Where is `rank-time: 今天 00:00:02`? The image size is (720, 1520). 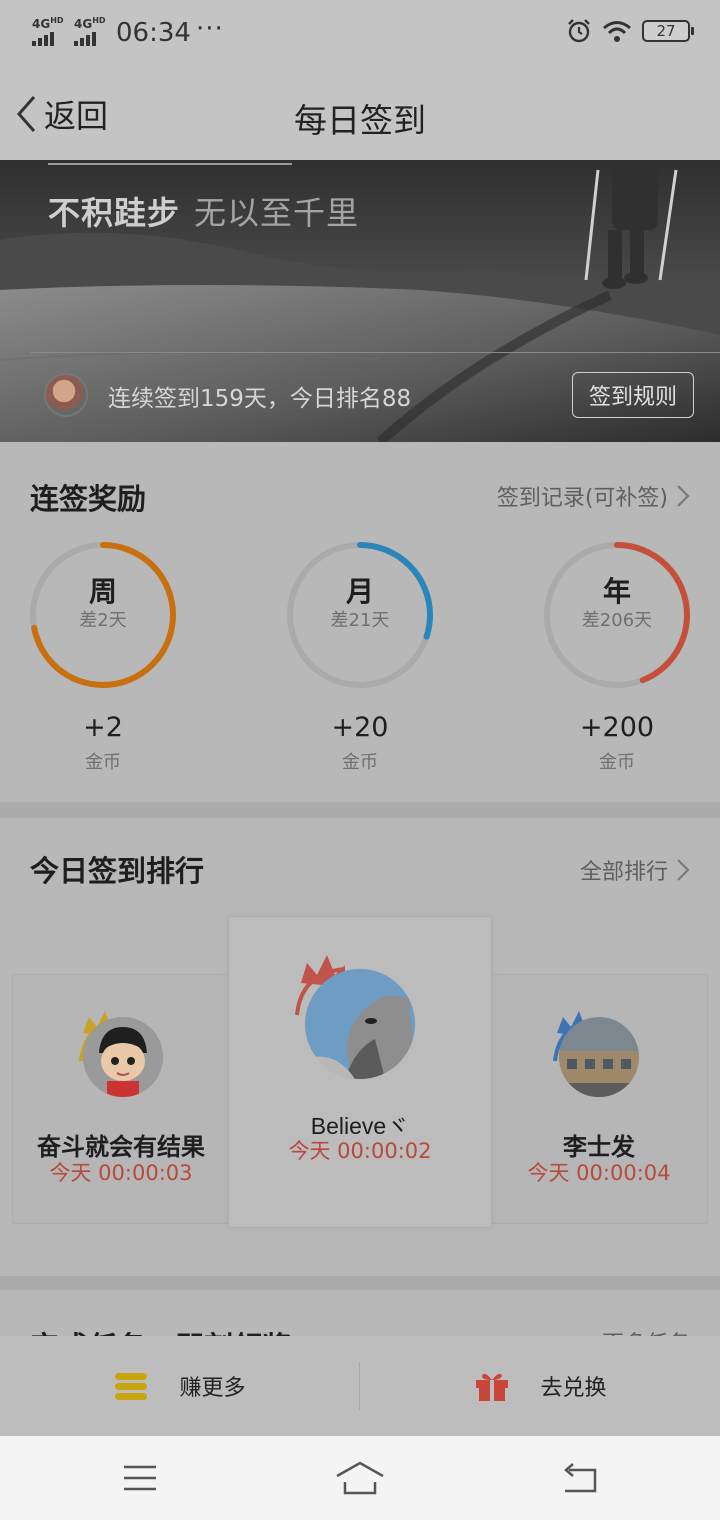
rank-time: 今天 00:00:02 is located at coordinates (360, 1151).